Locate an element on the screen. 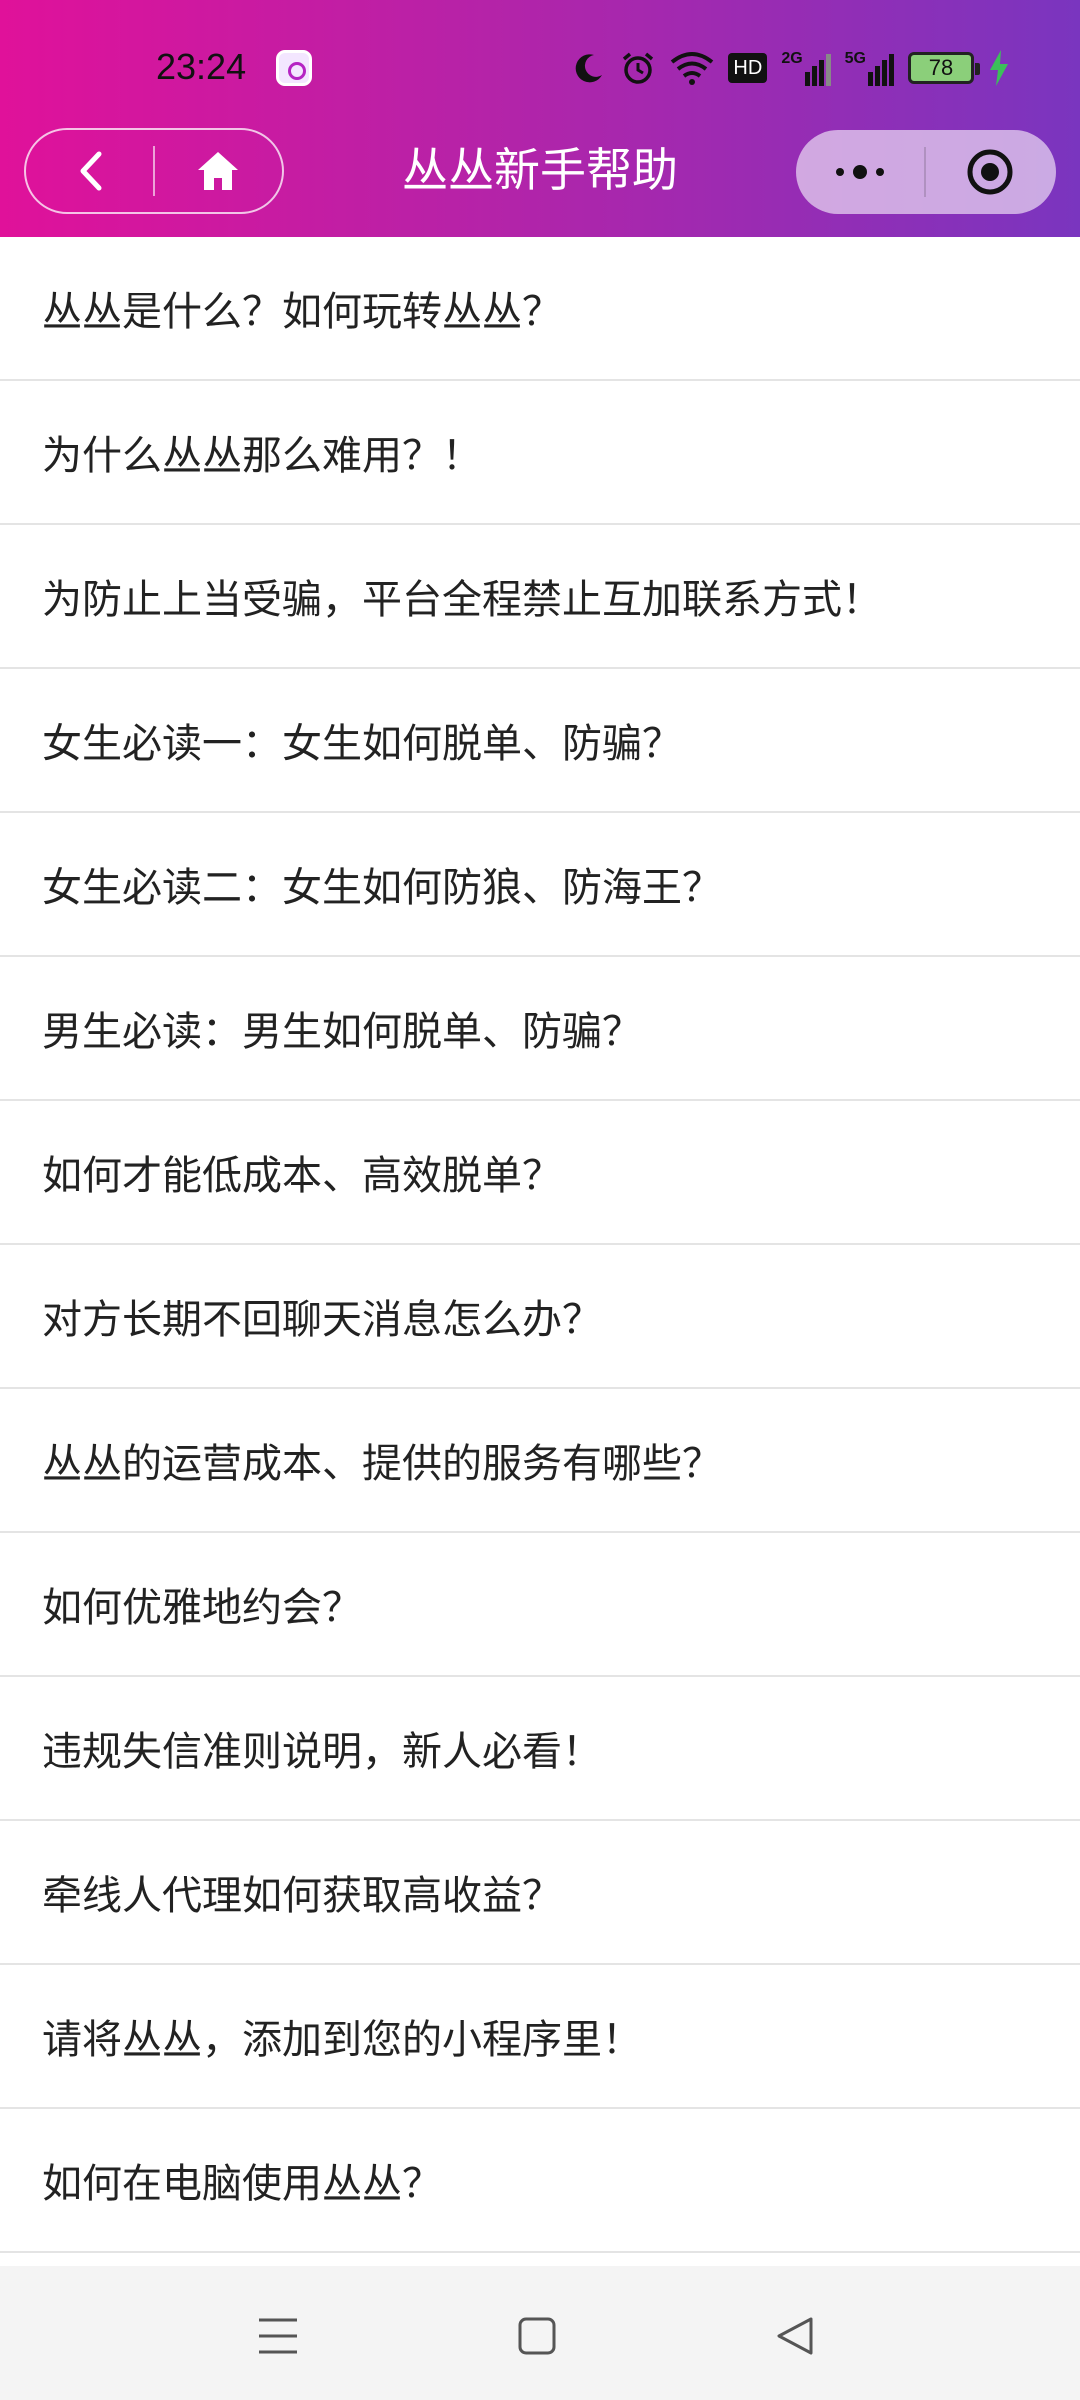 The width and height of the screenshot is (1080, 2400). help-item: 如何优雅地约会？ is located at coordinates (540, 1605).